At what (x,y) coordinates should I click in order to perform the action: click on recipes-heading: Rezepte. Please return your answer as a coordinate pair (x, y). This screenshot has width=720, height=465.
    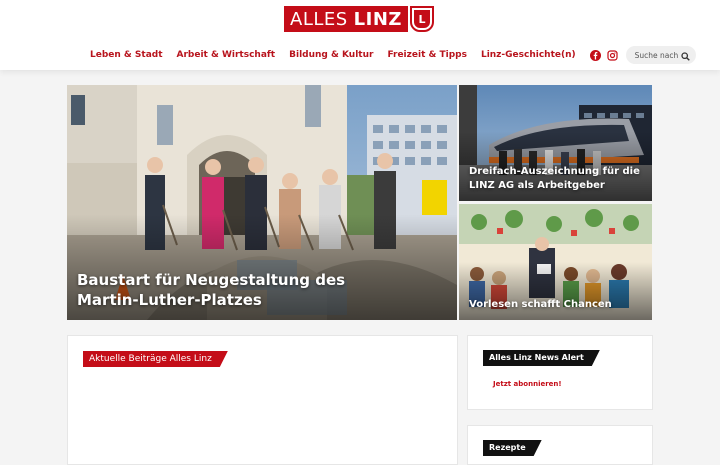
    Looking at the image, I should click on (512, 448).